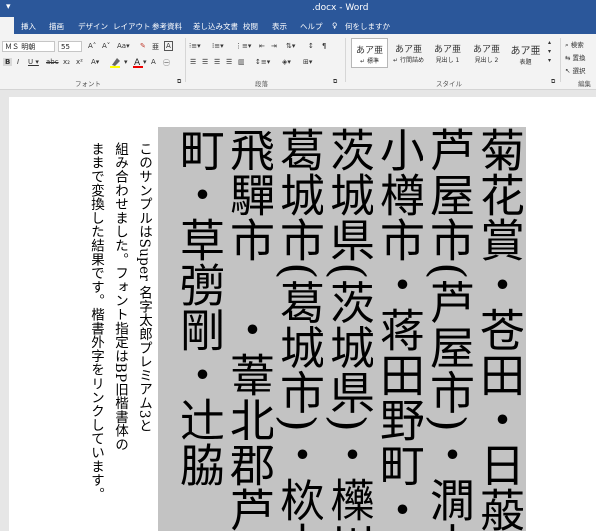  I want to click on style-normal: あア亜 ↵ 標準, so click(369, 53).